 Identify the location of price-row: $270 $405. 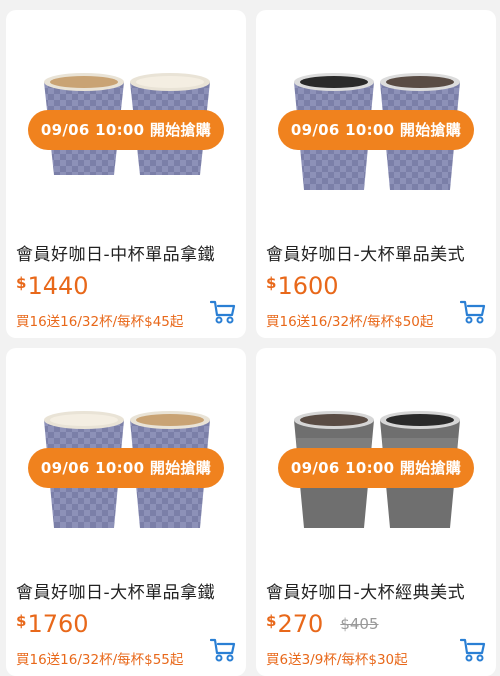
(322, 625).